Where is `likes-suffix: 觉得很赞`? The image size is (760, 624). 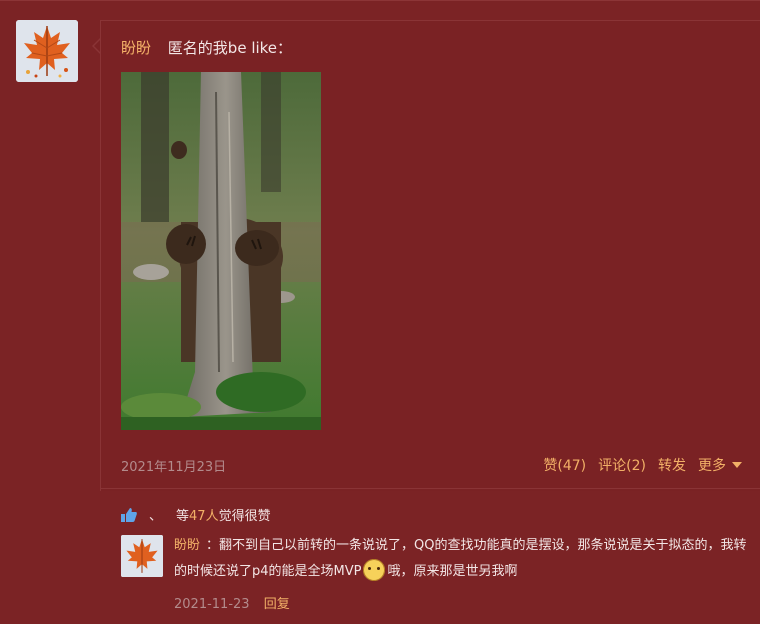 likes-suffix: 觉得很赞 is located at coordinates (244, 516).